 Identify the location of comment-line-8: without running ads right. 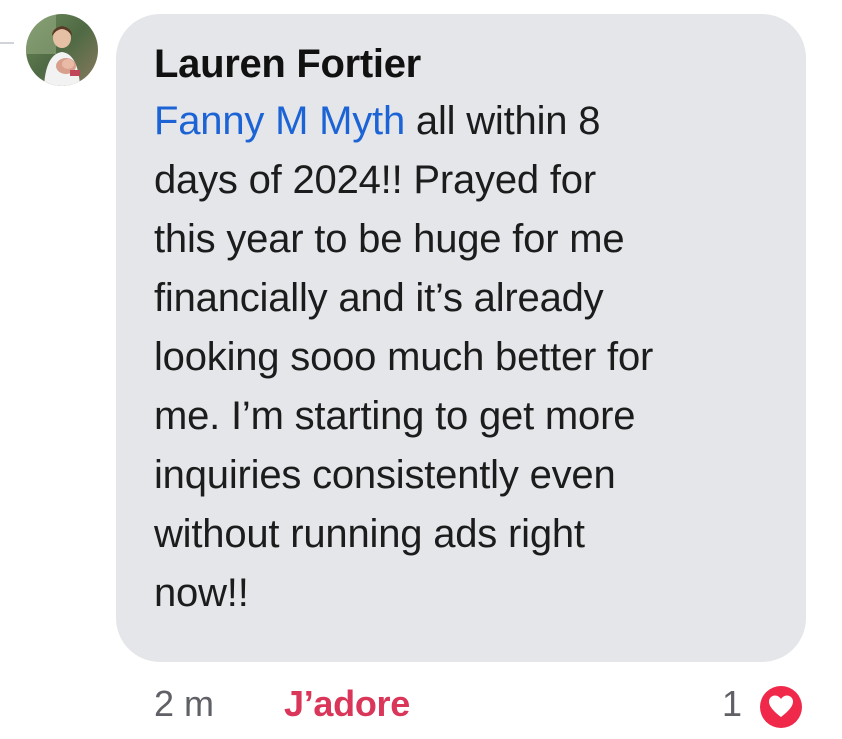
(369, 534).